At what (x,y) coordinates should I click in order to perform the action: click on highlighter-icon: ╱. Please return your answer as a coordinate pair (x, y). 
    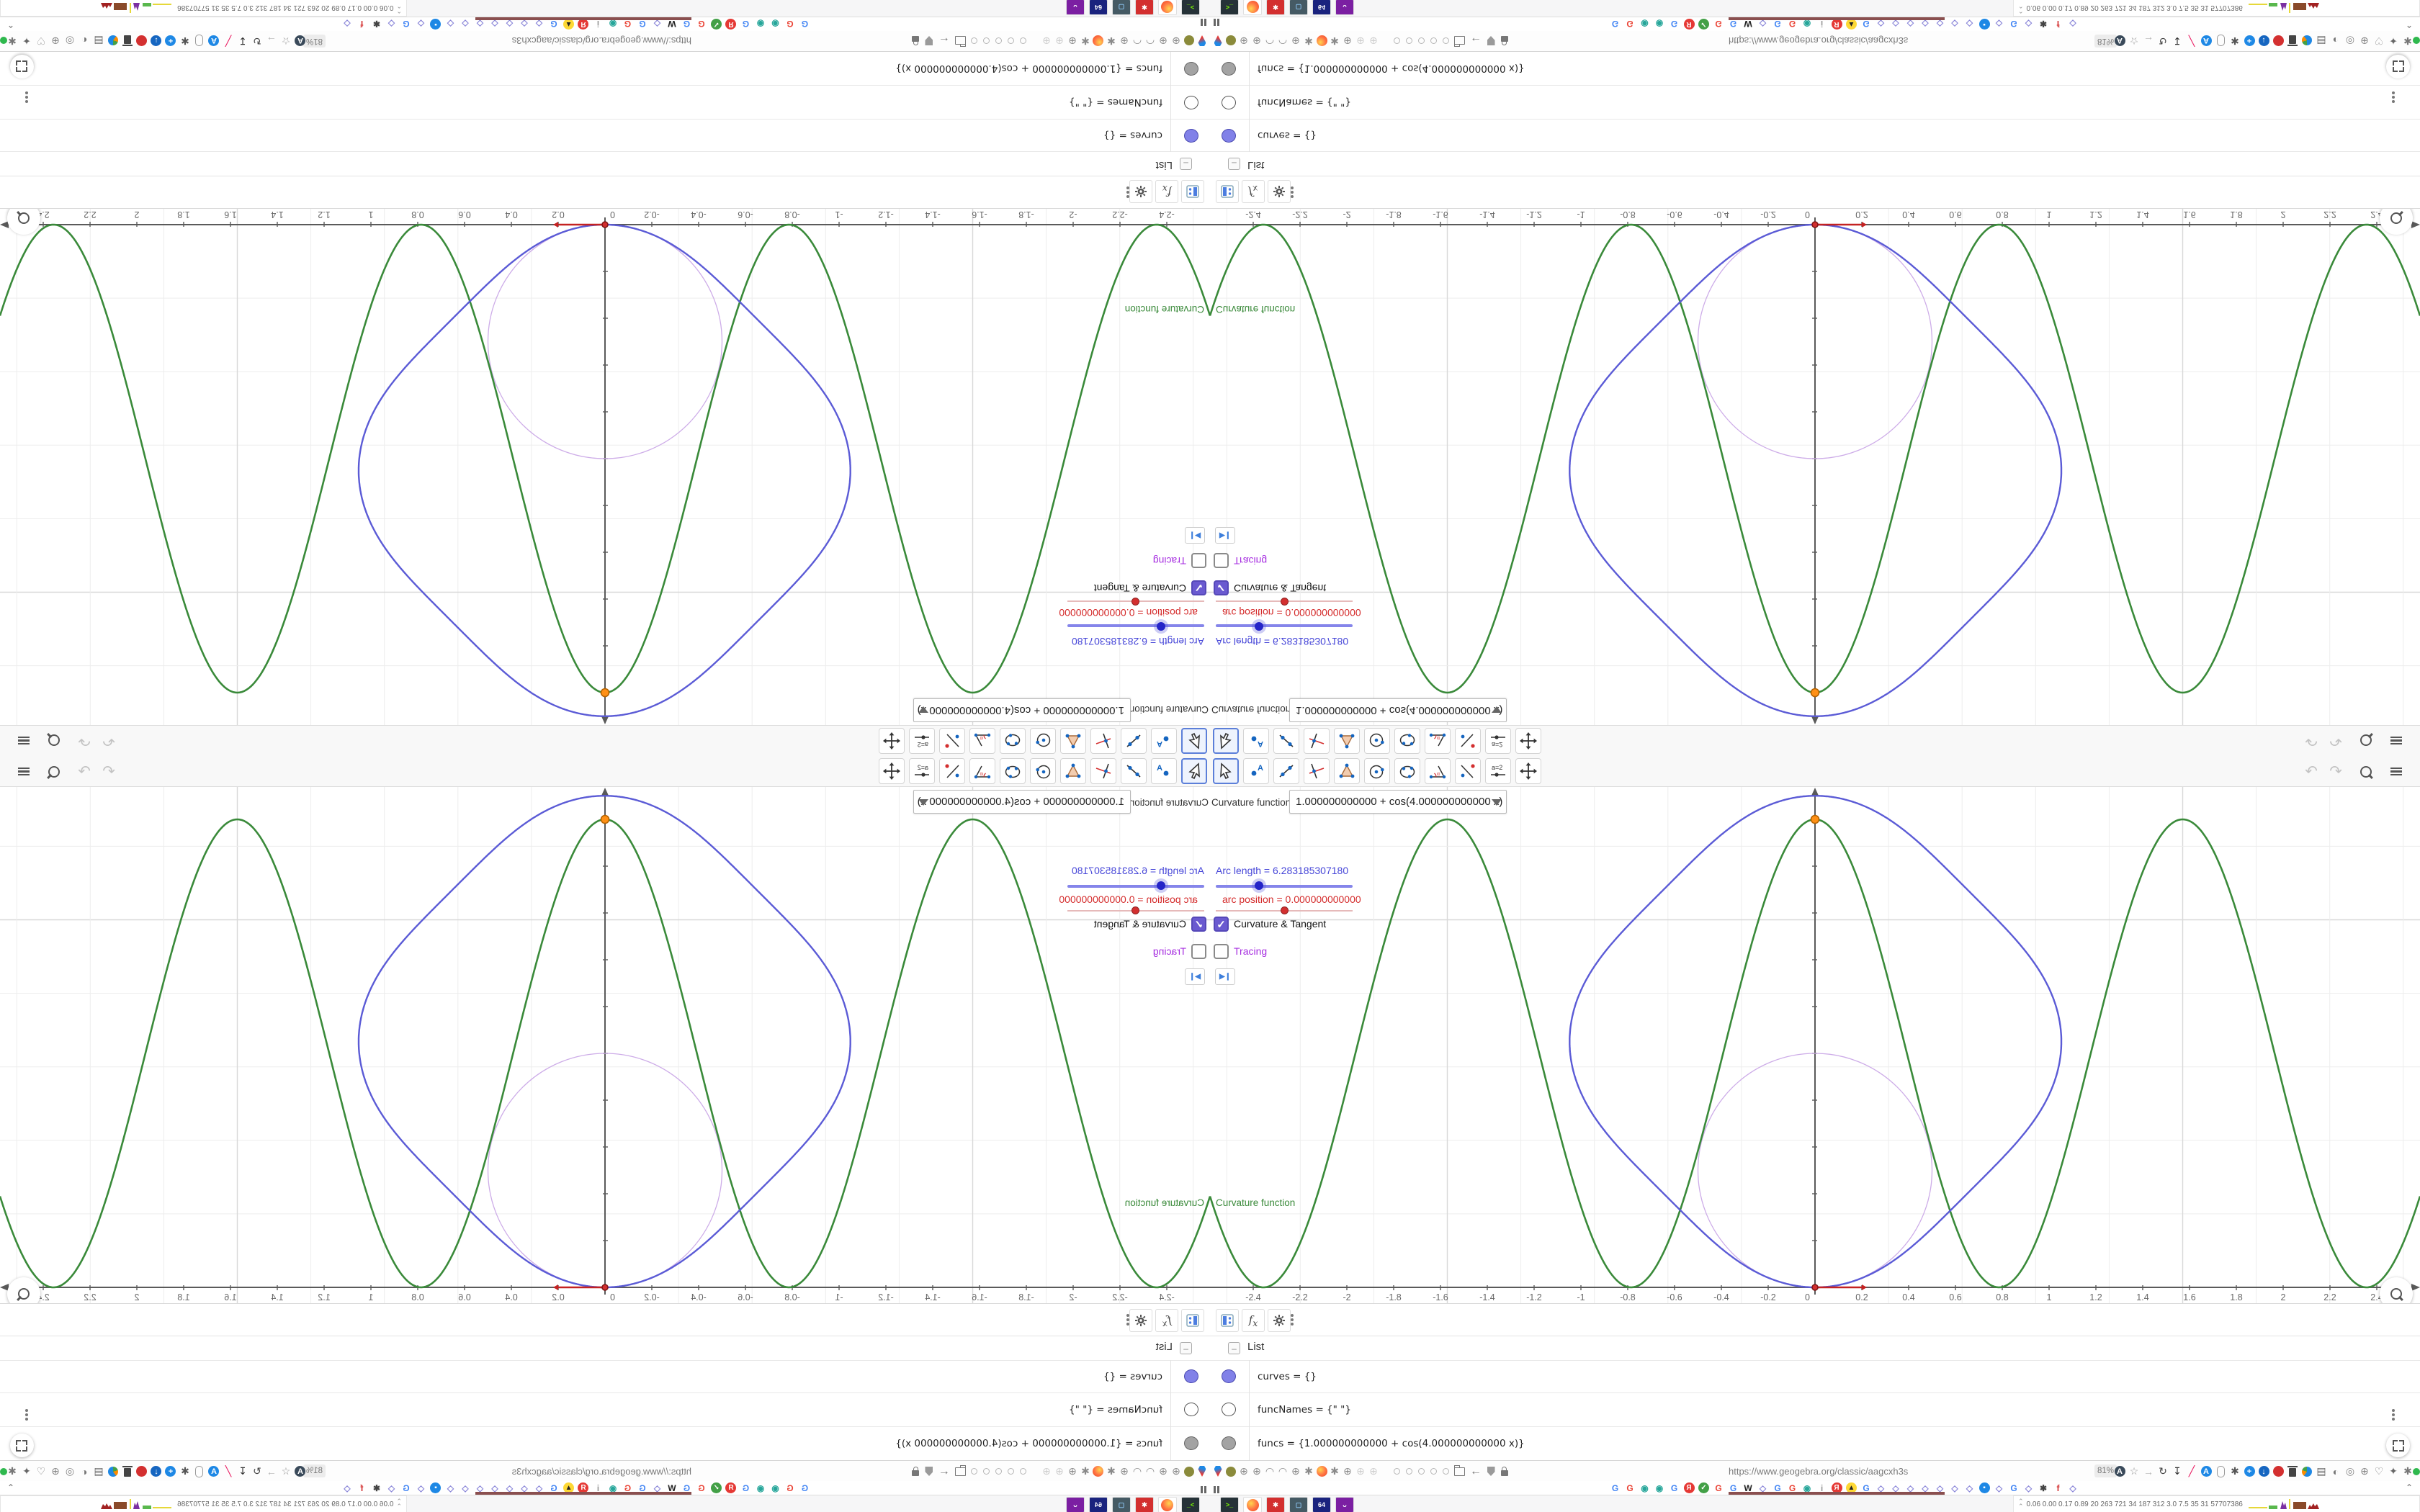
    Looking at the image, I should click on (228, 1471).